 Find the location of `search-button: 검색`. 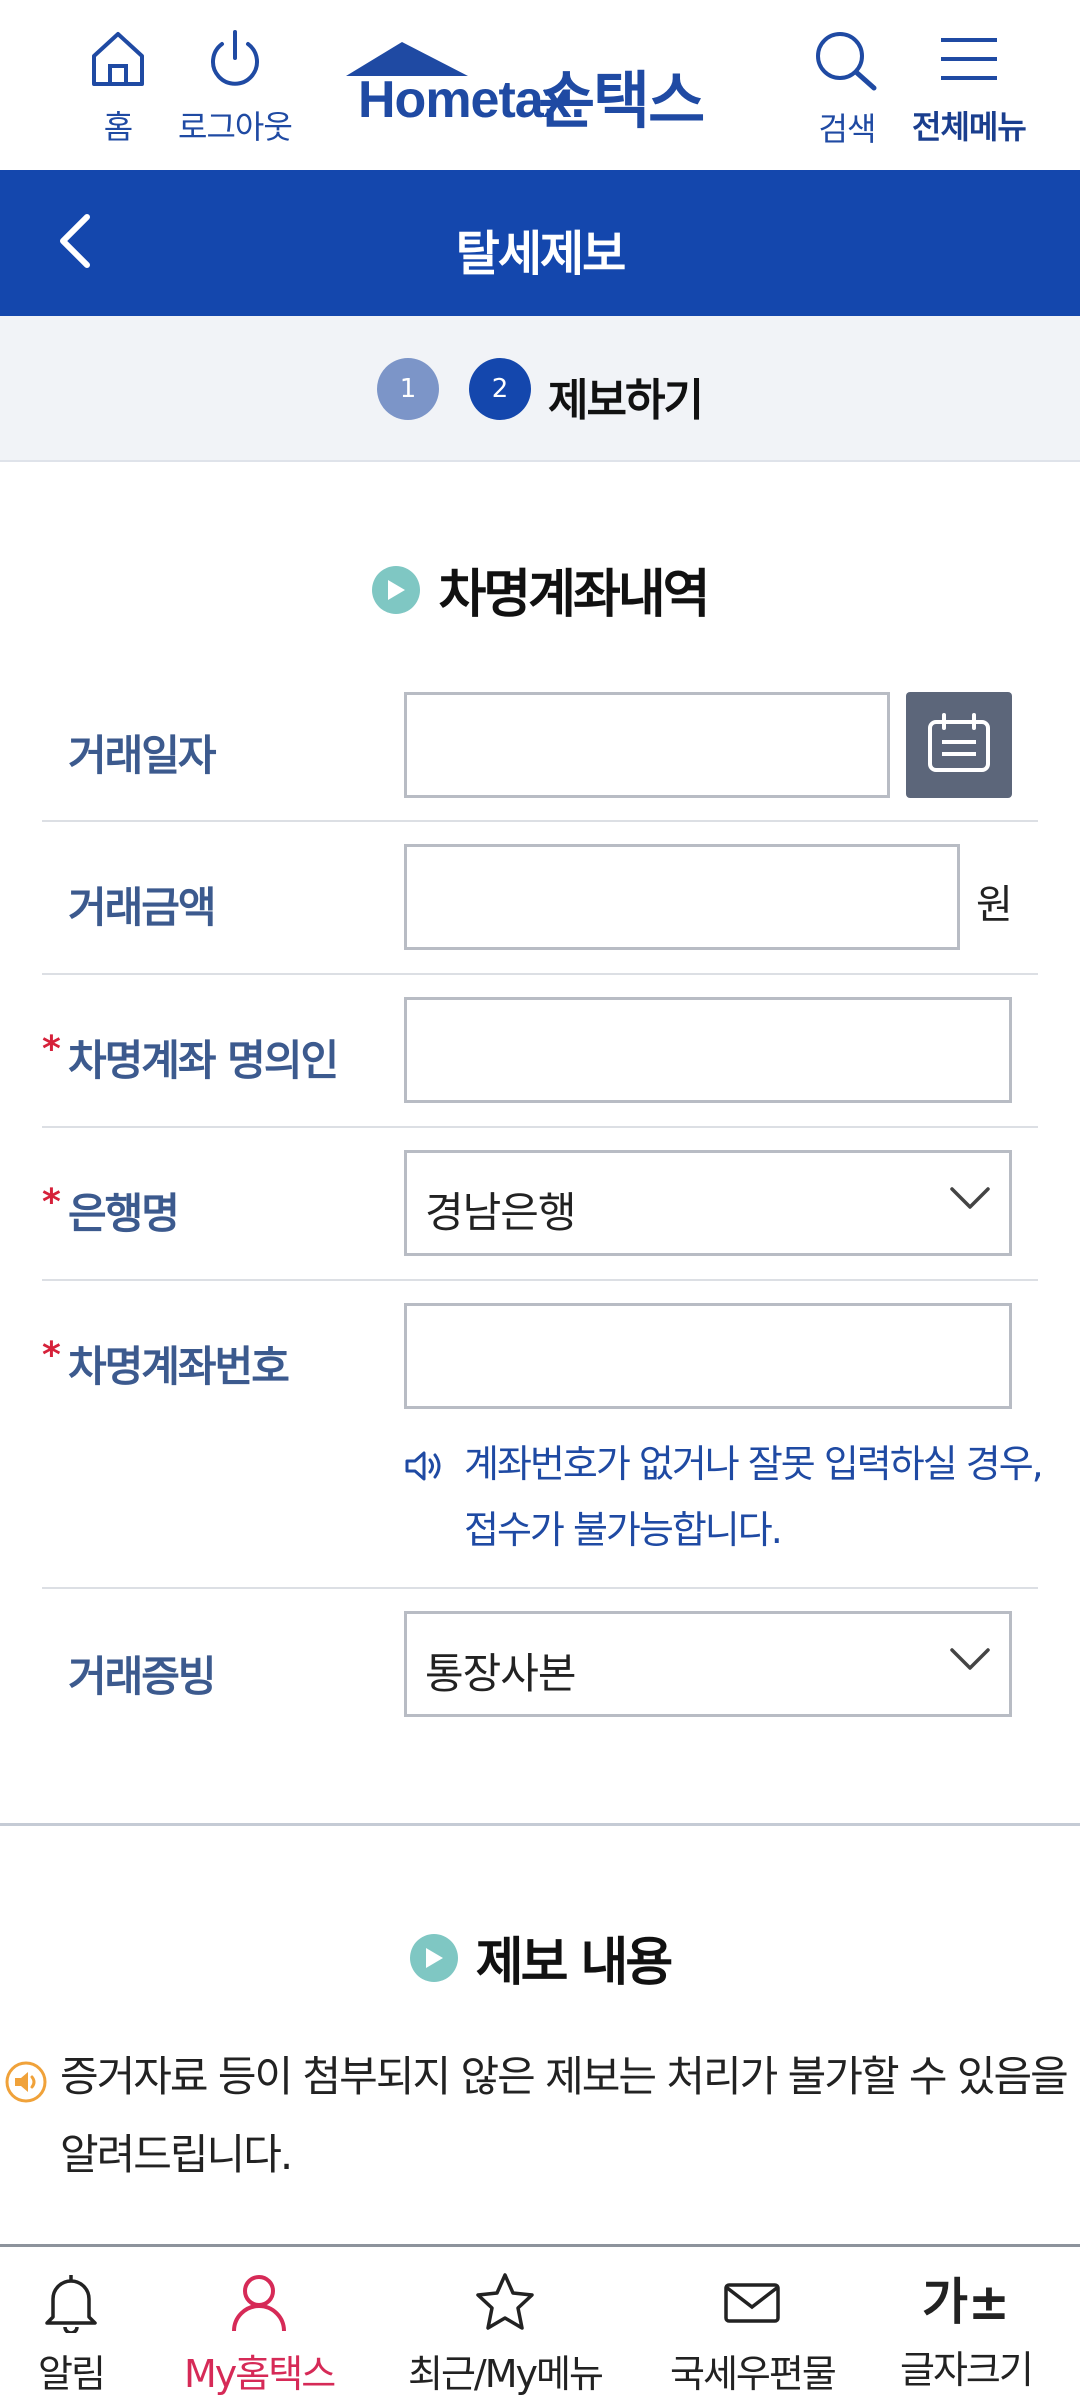

search-button: 검색 is located at coordinates (847, 89).